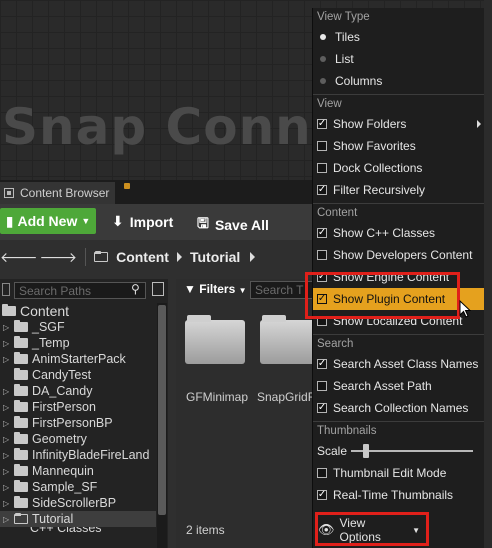 The image size is (492, 548). What do you see at coordinates (91, 455) in the screenshot?
I see `tree-item-label: InfinityBladeFireLand` at bounding box center [91, 455].